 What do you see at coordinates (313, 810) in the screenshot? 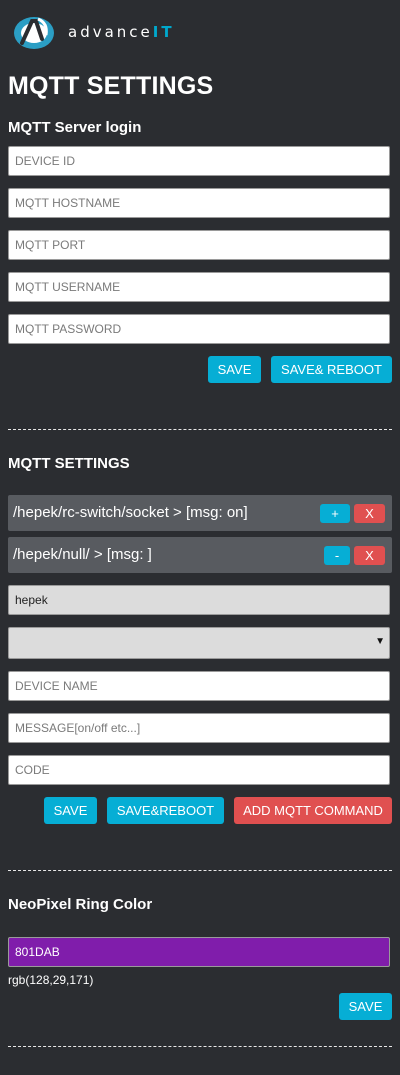
I see `add-mqtt-command-button: ADD MQTT COMMAND` at bounding box center [313, 810].